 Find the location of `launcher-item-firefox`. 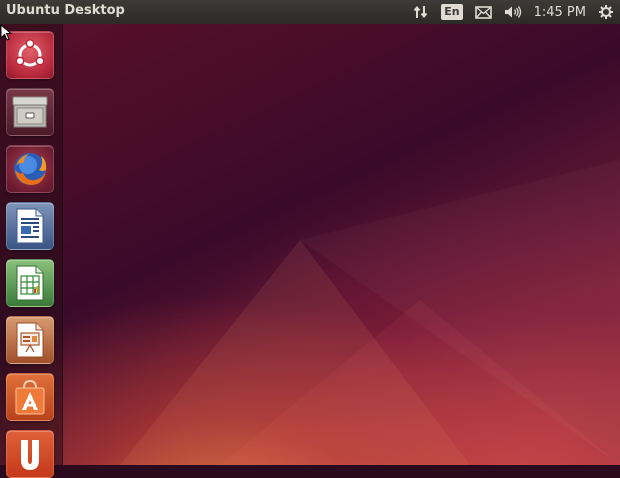

launcher-item-firefox is located at coordinates (30, 169).